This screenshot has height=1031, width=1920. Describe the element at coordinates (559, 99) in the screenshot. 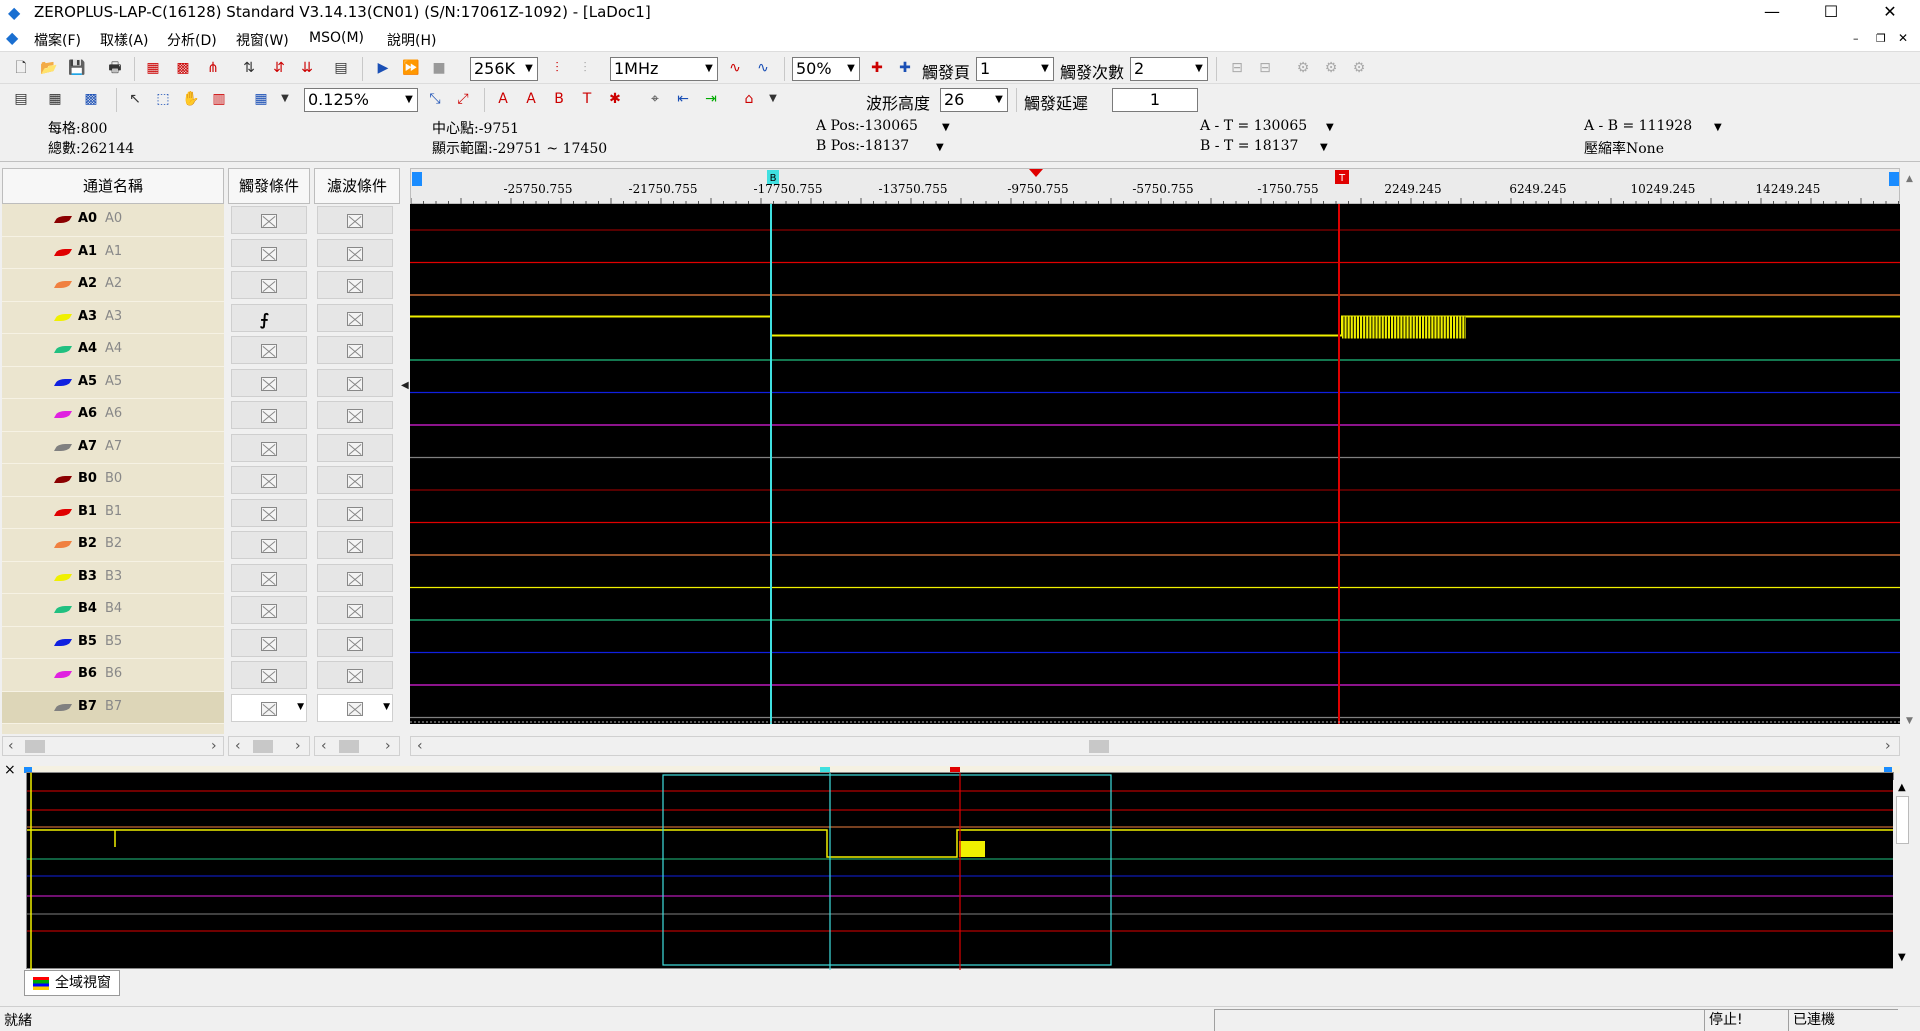

I see `bar-c-icon: B` at that location.